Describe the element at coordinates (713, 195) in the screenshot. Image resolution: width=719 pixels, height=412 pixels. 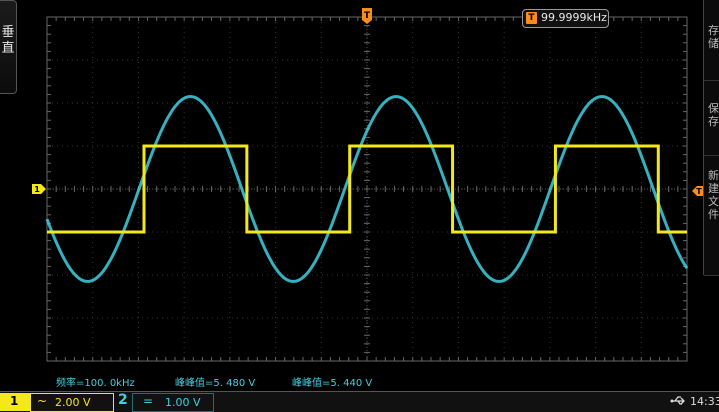
I see `softkey-new-file-label: 新建文件` at that location.